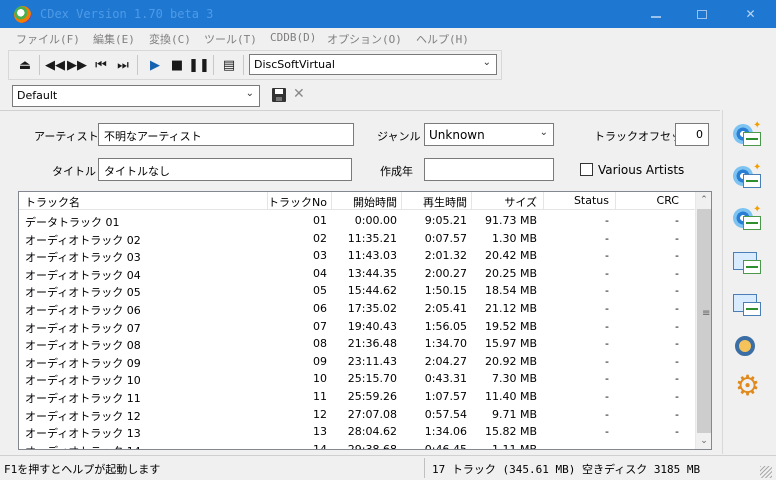 The image size is (776, 480). Describe the element at coordinates (747, 387) in the screenshot. I see `settings-gear-icon: ⚙` at that location.